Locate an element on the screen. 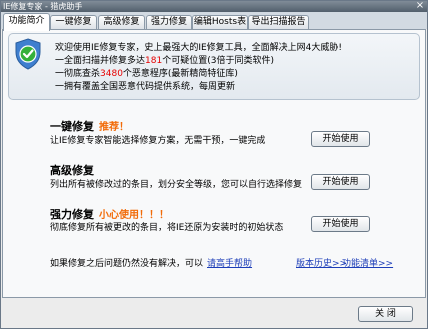 This screenshot has width=428, height=329. help-row: 如果修复之后问题仍然没有解决，可以 请高手帮助 is located at coordinates (151, 264).